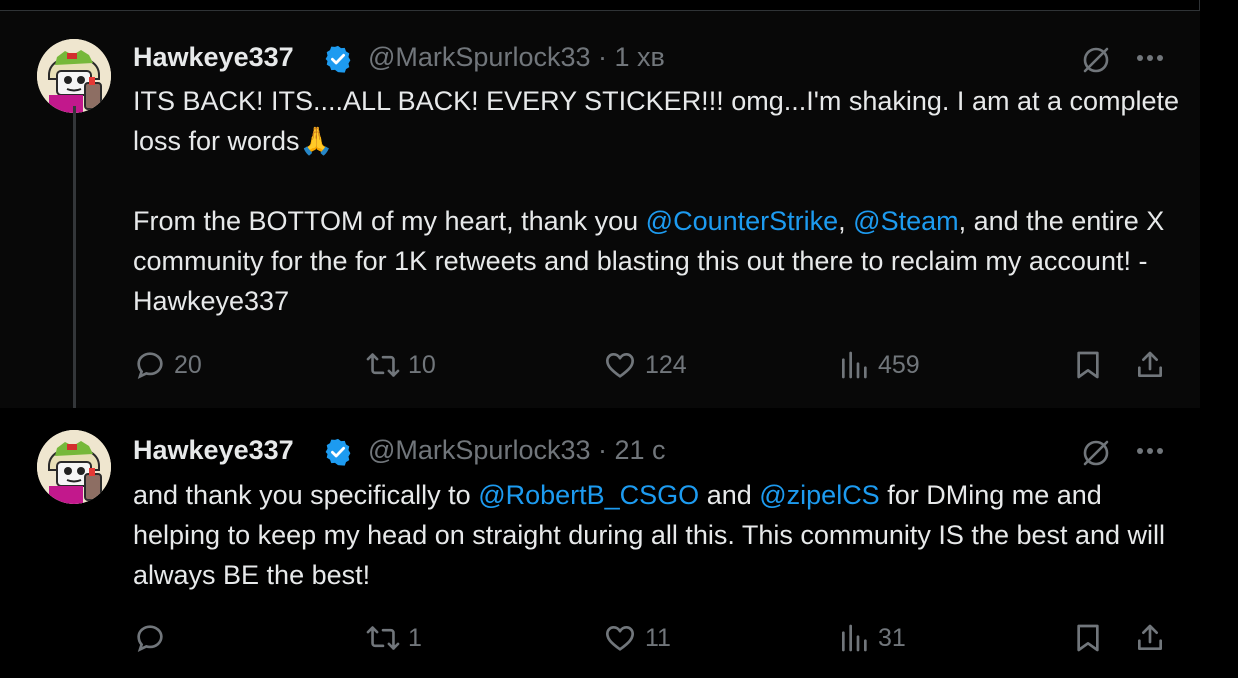  What do you see at coordinates (74, 264) in the screenshot?
I see `thread-connector-line` at bounding box center [74, 264].